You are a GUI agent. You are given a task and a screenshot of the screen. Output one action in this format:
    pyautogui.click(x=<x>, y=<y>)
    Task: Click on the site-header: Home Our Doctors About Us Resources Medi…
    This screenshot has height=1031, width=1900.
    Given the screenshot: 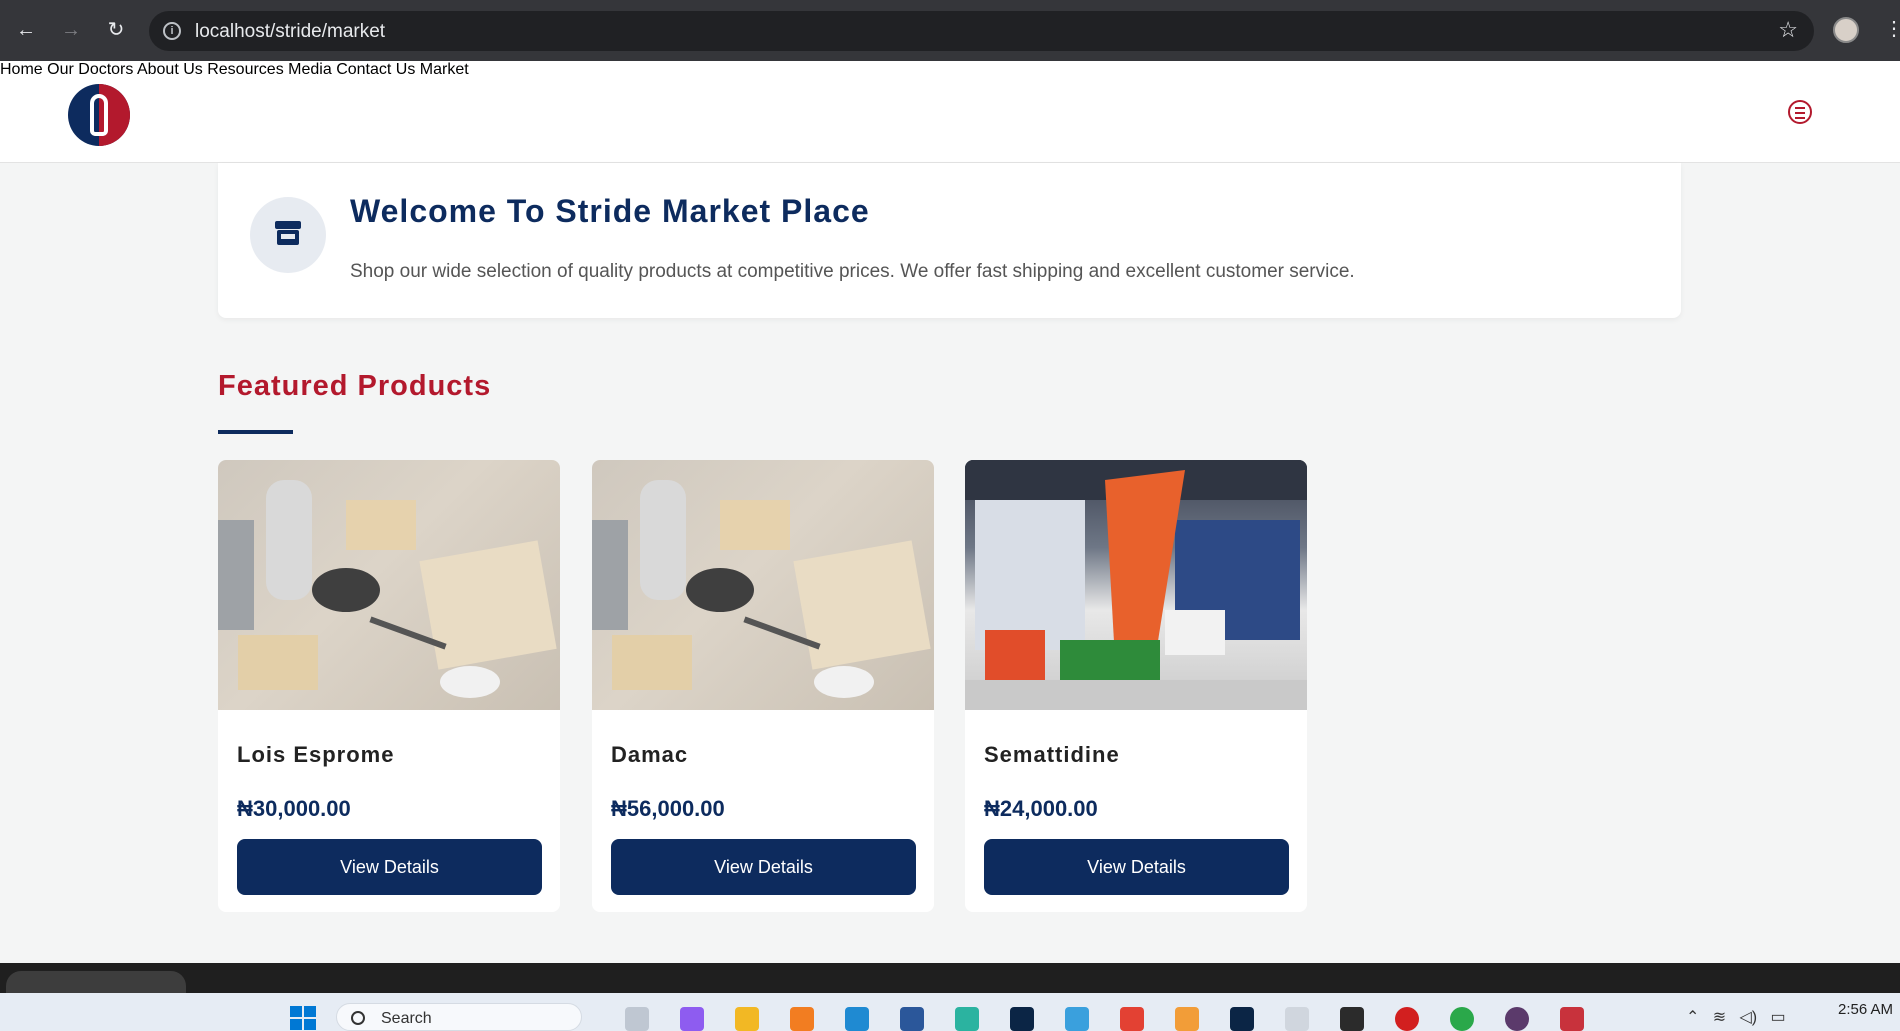 What is the action you would take?
    pyautogui.click(x=950, y=112)
    